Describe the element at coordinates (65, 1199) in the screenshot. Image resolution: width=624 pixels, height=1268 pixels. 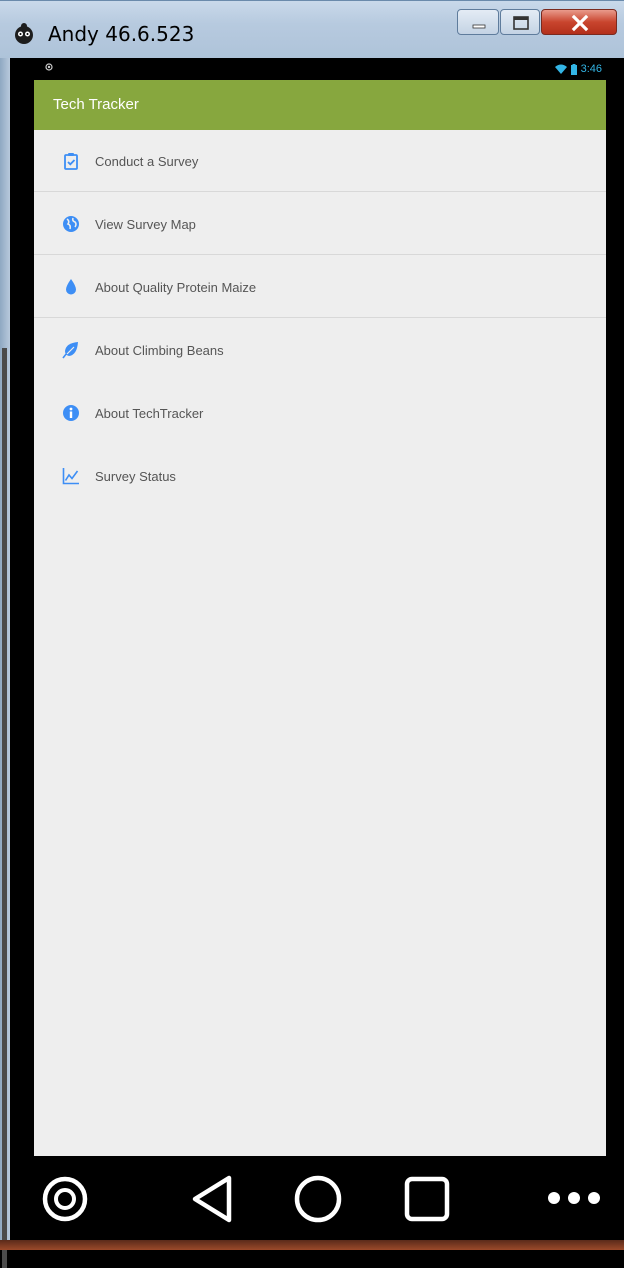
I see `camera-icon` at that location.